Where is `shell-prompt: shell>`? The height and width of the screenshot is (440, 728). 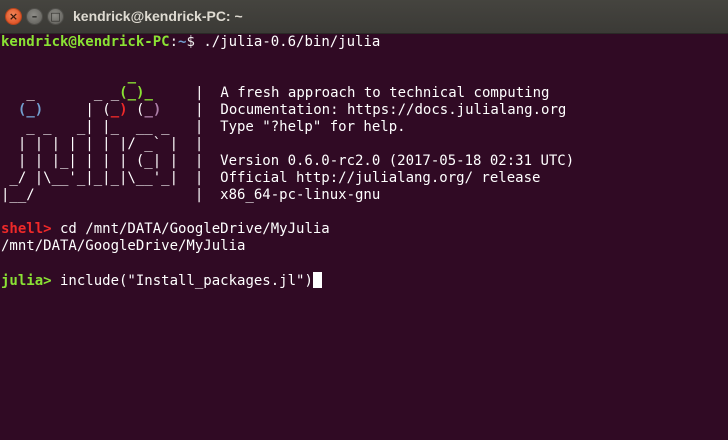
shell-prompt: shell> is located at coordinates (26, 229).